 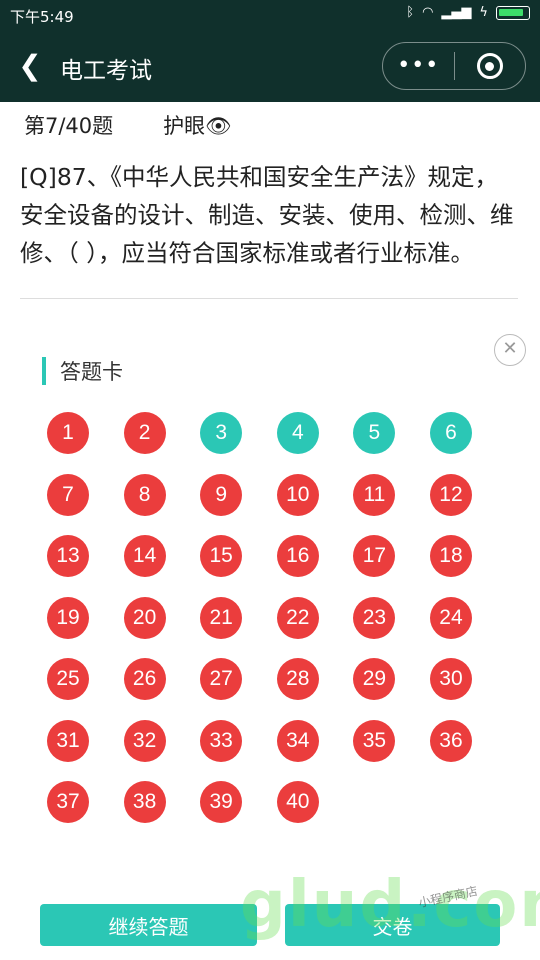 I want to click on answer-number-10: 10, so click(x=297, y=494).